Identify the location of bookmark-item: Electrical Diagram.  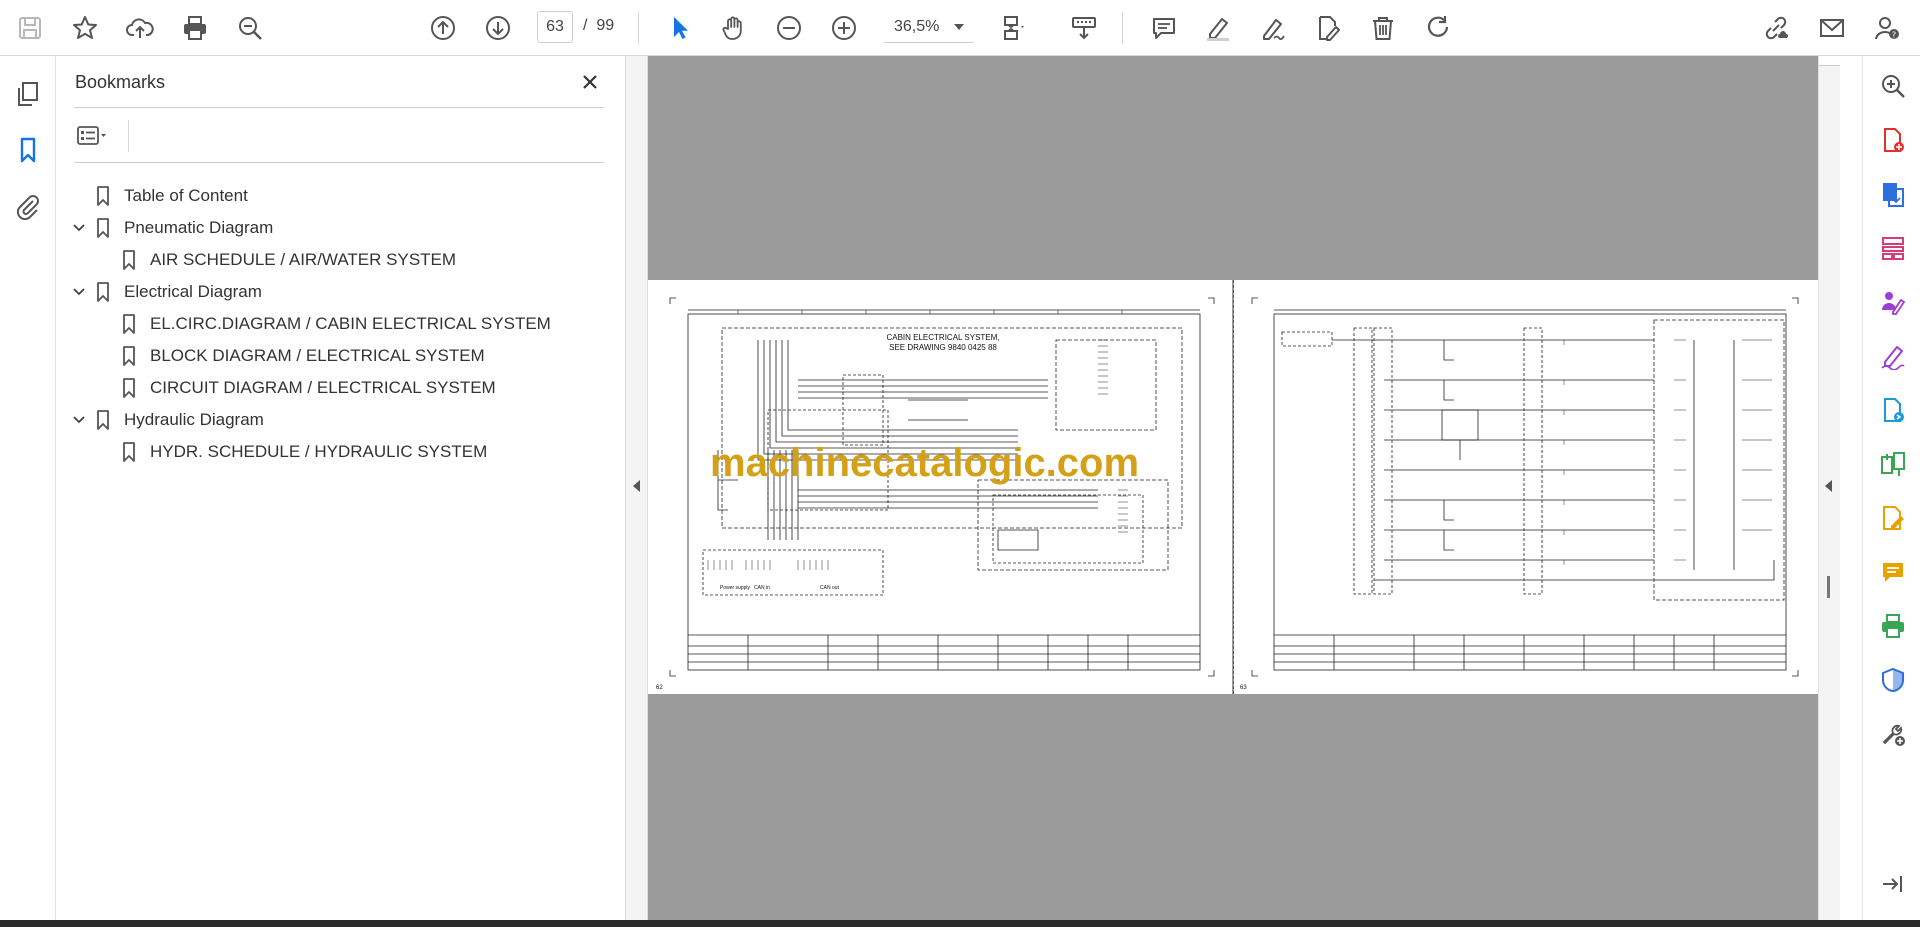
(165, 292).